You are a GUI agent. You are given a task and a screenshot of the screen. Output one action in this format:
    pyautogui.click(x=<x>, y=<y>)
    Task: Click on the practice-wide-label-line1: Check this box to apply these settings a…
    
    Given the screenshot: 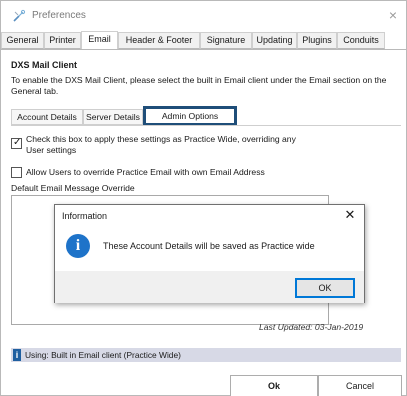 What is the action you would take?
    pyautogui.click(x=161, y=139)
    